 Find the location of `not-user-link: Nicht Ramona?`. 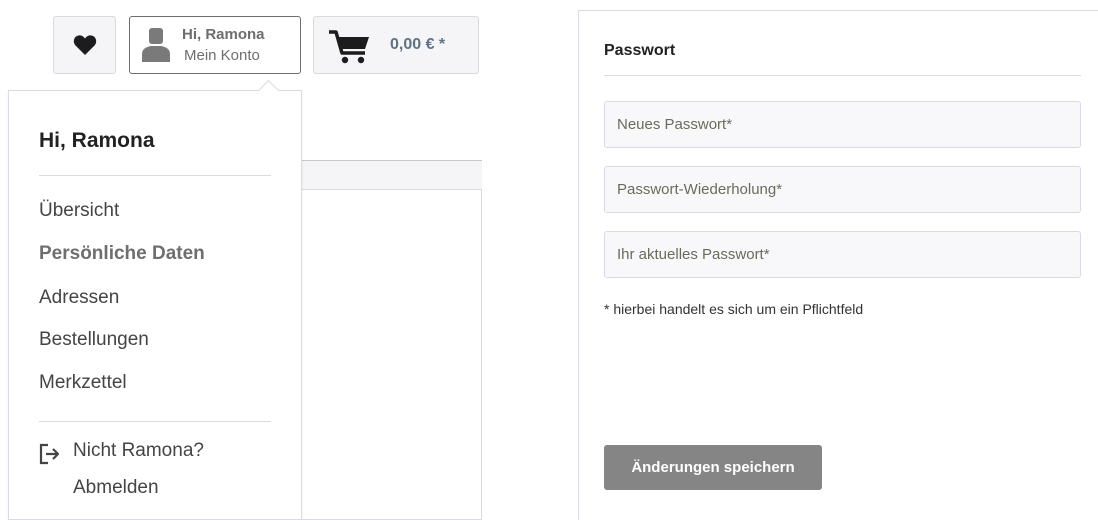

not-user-link: Nicht Ramona? is located at coordinates (138, 451).